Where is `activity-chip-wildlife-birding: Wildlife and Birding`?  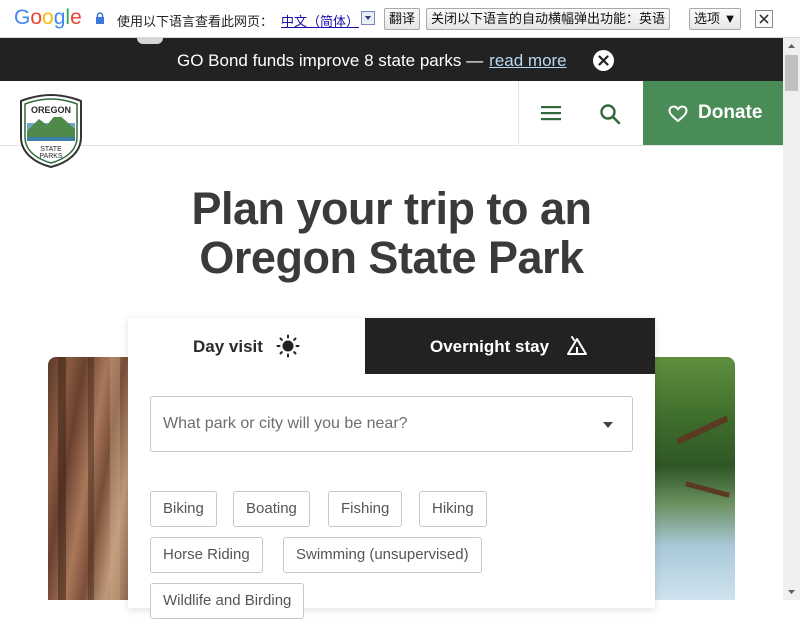 activity-chip-wildlife-birding: Wildlife and Birding is located at coordinates (227, 601).